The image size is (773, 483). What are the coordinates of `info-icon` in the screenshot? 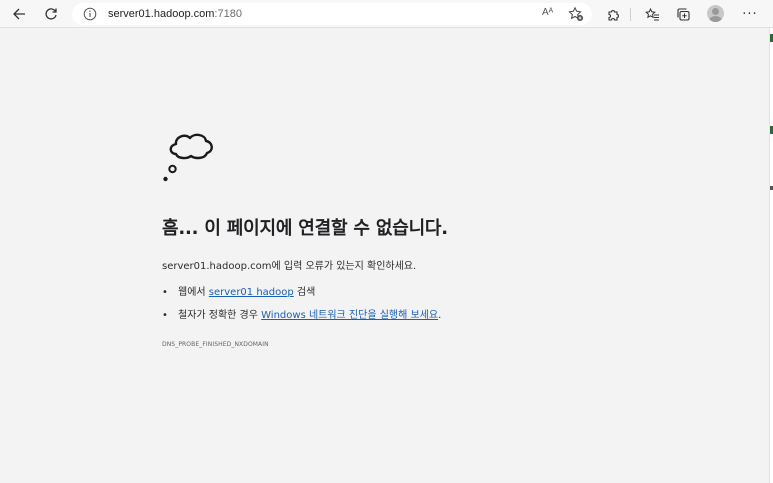 It's located at (90, 15).